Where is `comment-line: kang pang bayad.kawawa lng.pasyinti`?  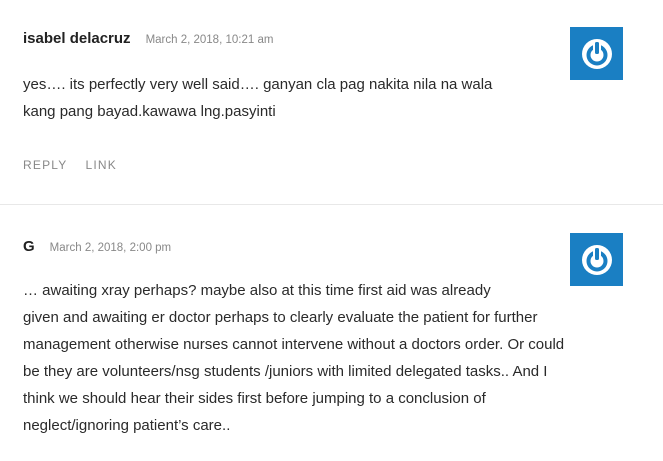 comment-line: kang pang bayad.kawawa lng.pasyinti is located at coordinates (149, 111).